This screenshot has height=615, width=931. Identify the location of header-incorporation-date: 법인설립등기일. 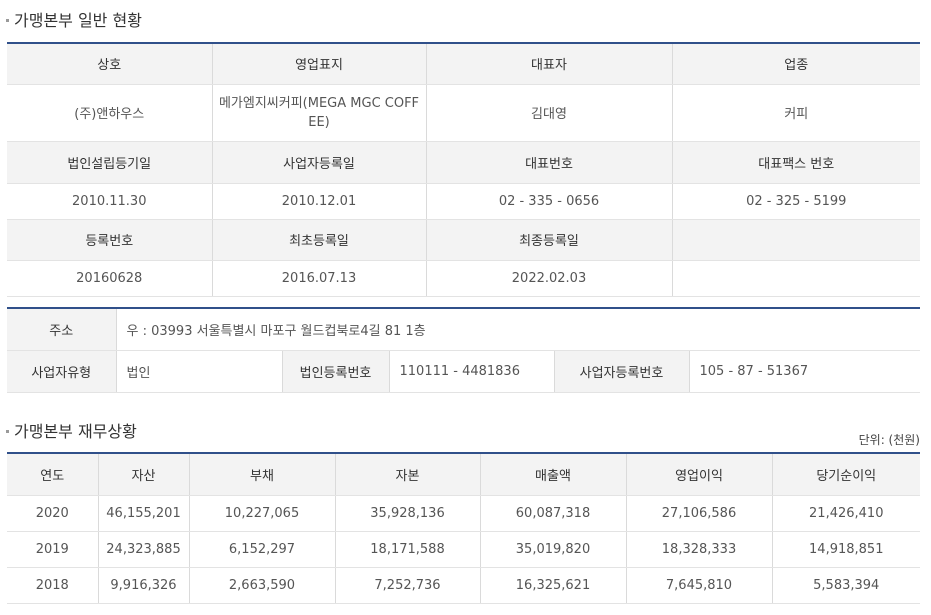
(110, 162).